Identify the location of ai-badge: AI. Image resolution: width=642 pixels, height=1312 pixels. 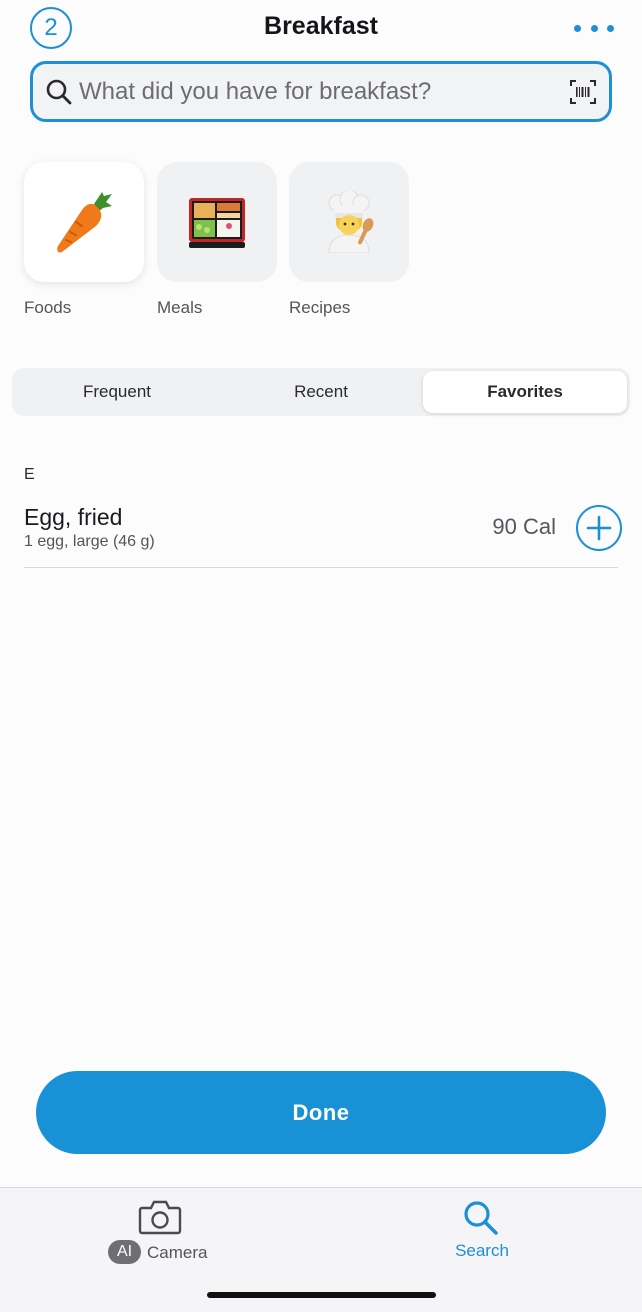
(125, 1252).